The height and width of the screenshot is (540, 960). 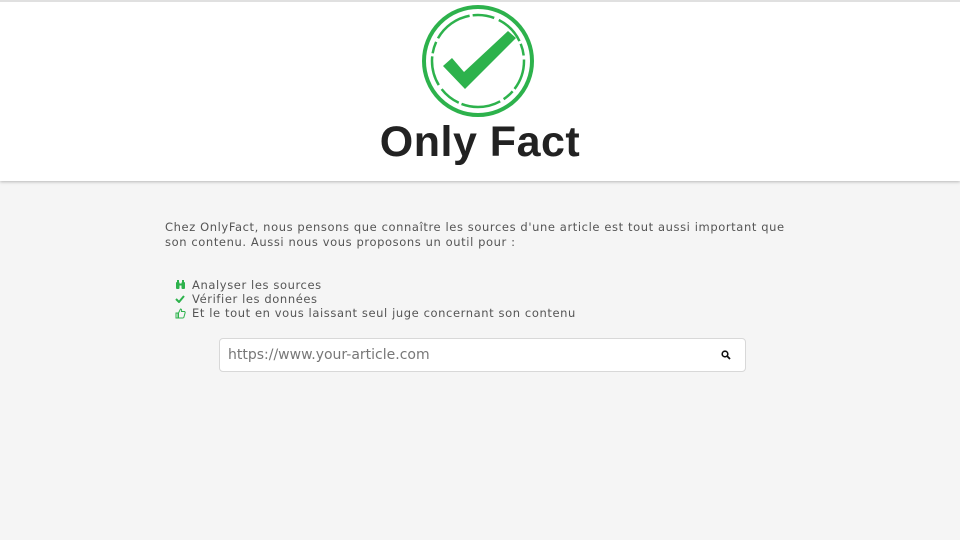 I want to click on search-icon, so click(x=726, y=355).